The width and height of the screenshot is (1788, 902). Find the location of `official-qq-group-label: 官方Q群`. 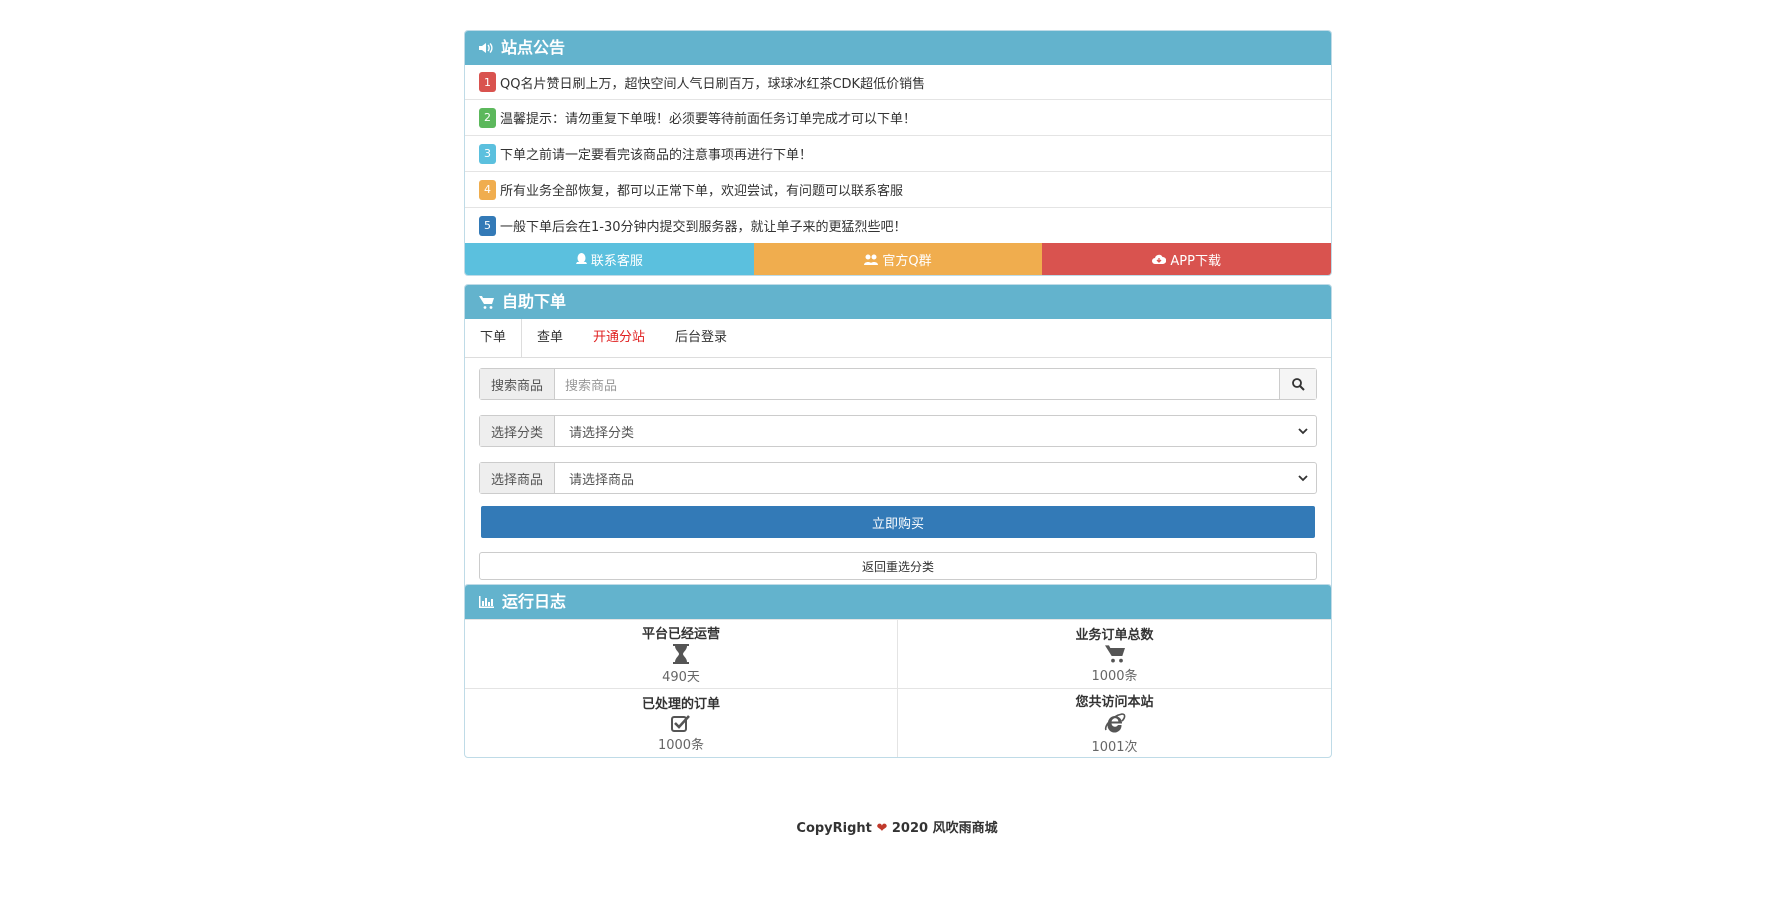

official-qq-group-label: 官方Q群 is located at coordinates (907, 261).